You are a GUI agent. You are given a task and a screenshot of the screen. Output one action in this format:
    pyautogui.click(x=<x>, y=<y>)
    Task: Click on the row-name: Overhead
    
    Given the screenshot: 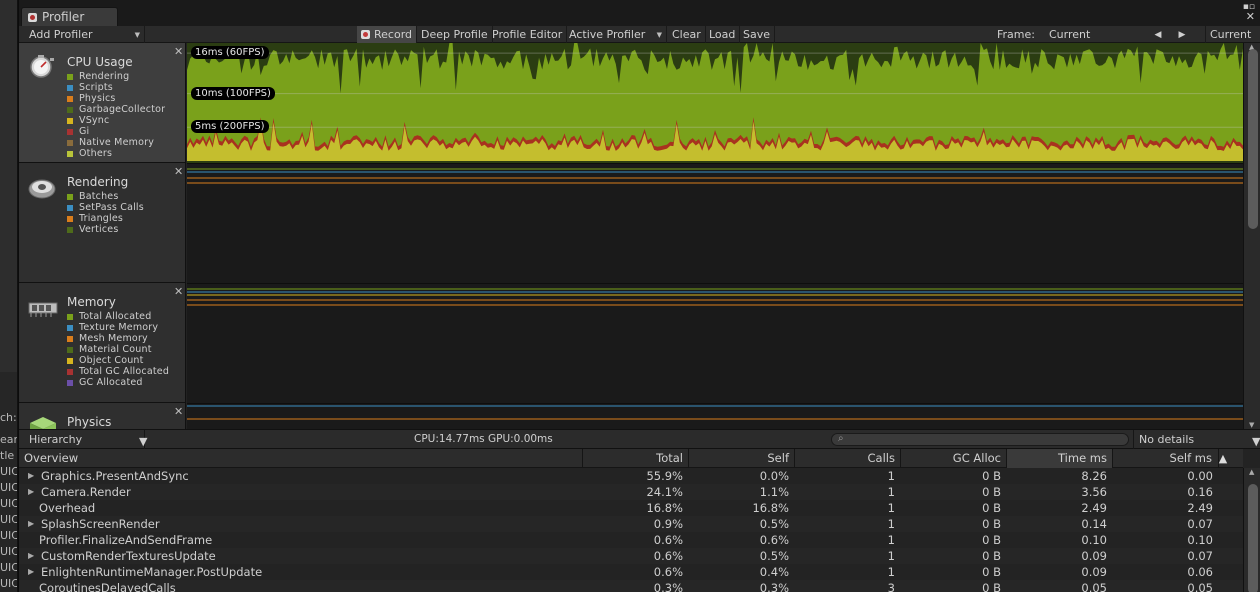 What is the action you would take?
    pyautogui.click(x=67, y=508)
    